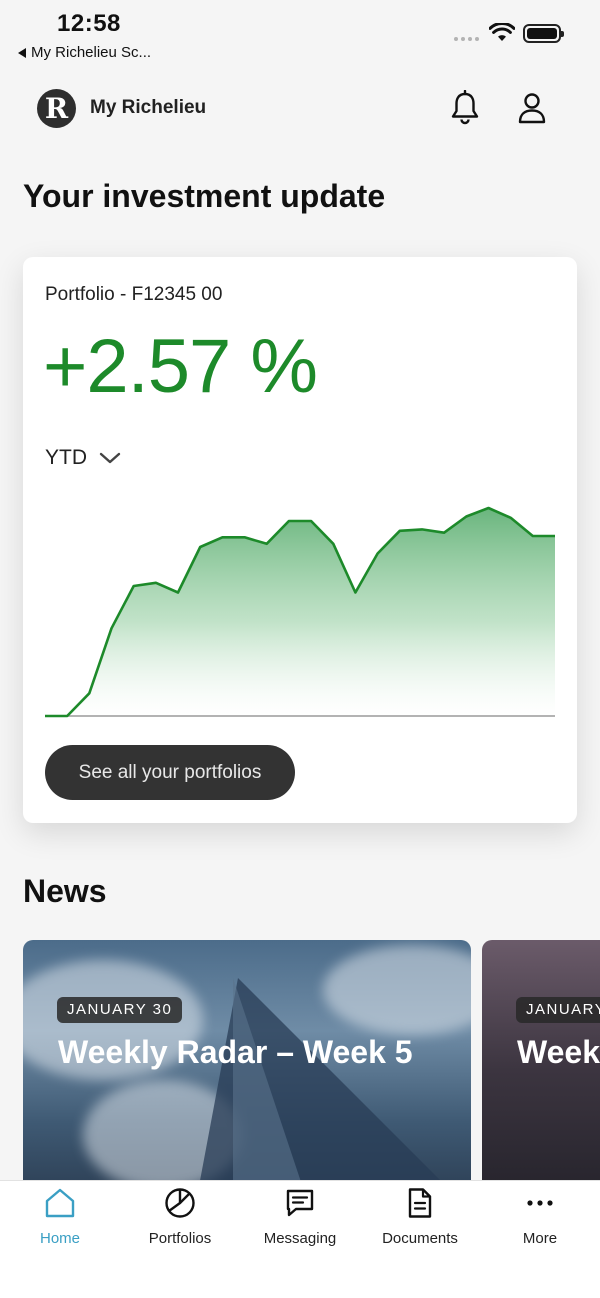  What do you see at coordinates (465, 108) in the screenshot?
I see `bell-icon` at bounding box center [465, 108].